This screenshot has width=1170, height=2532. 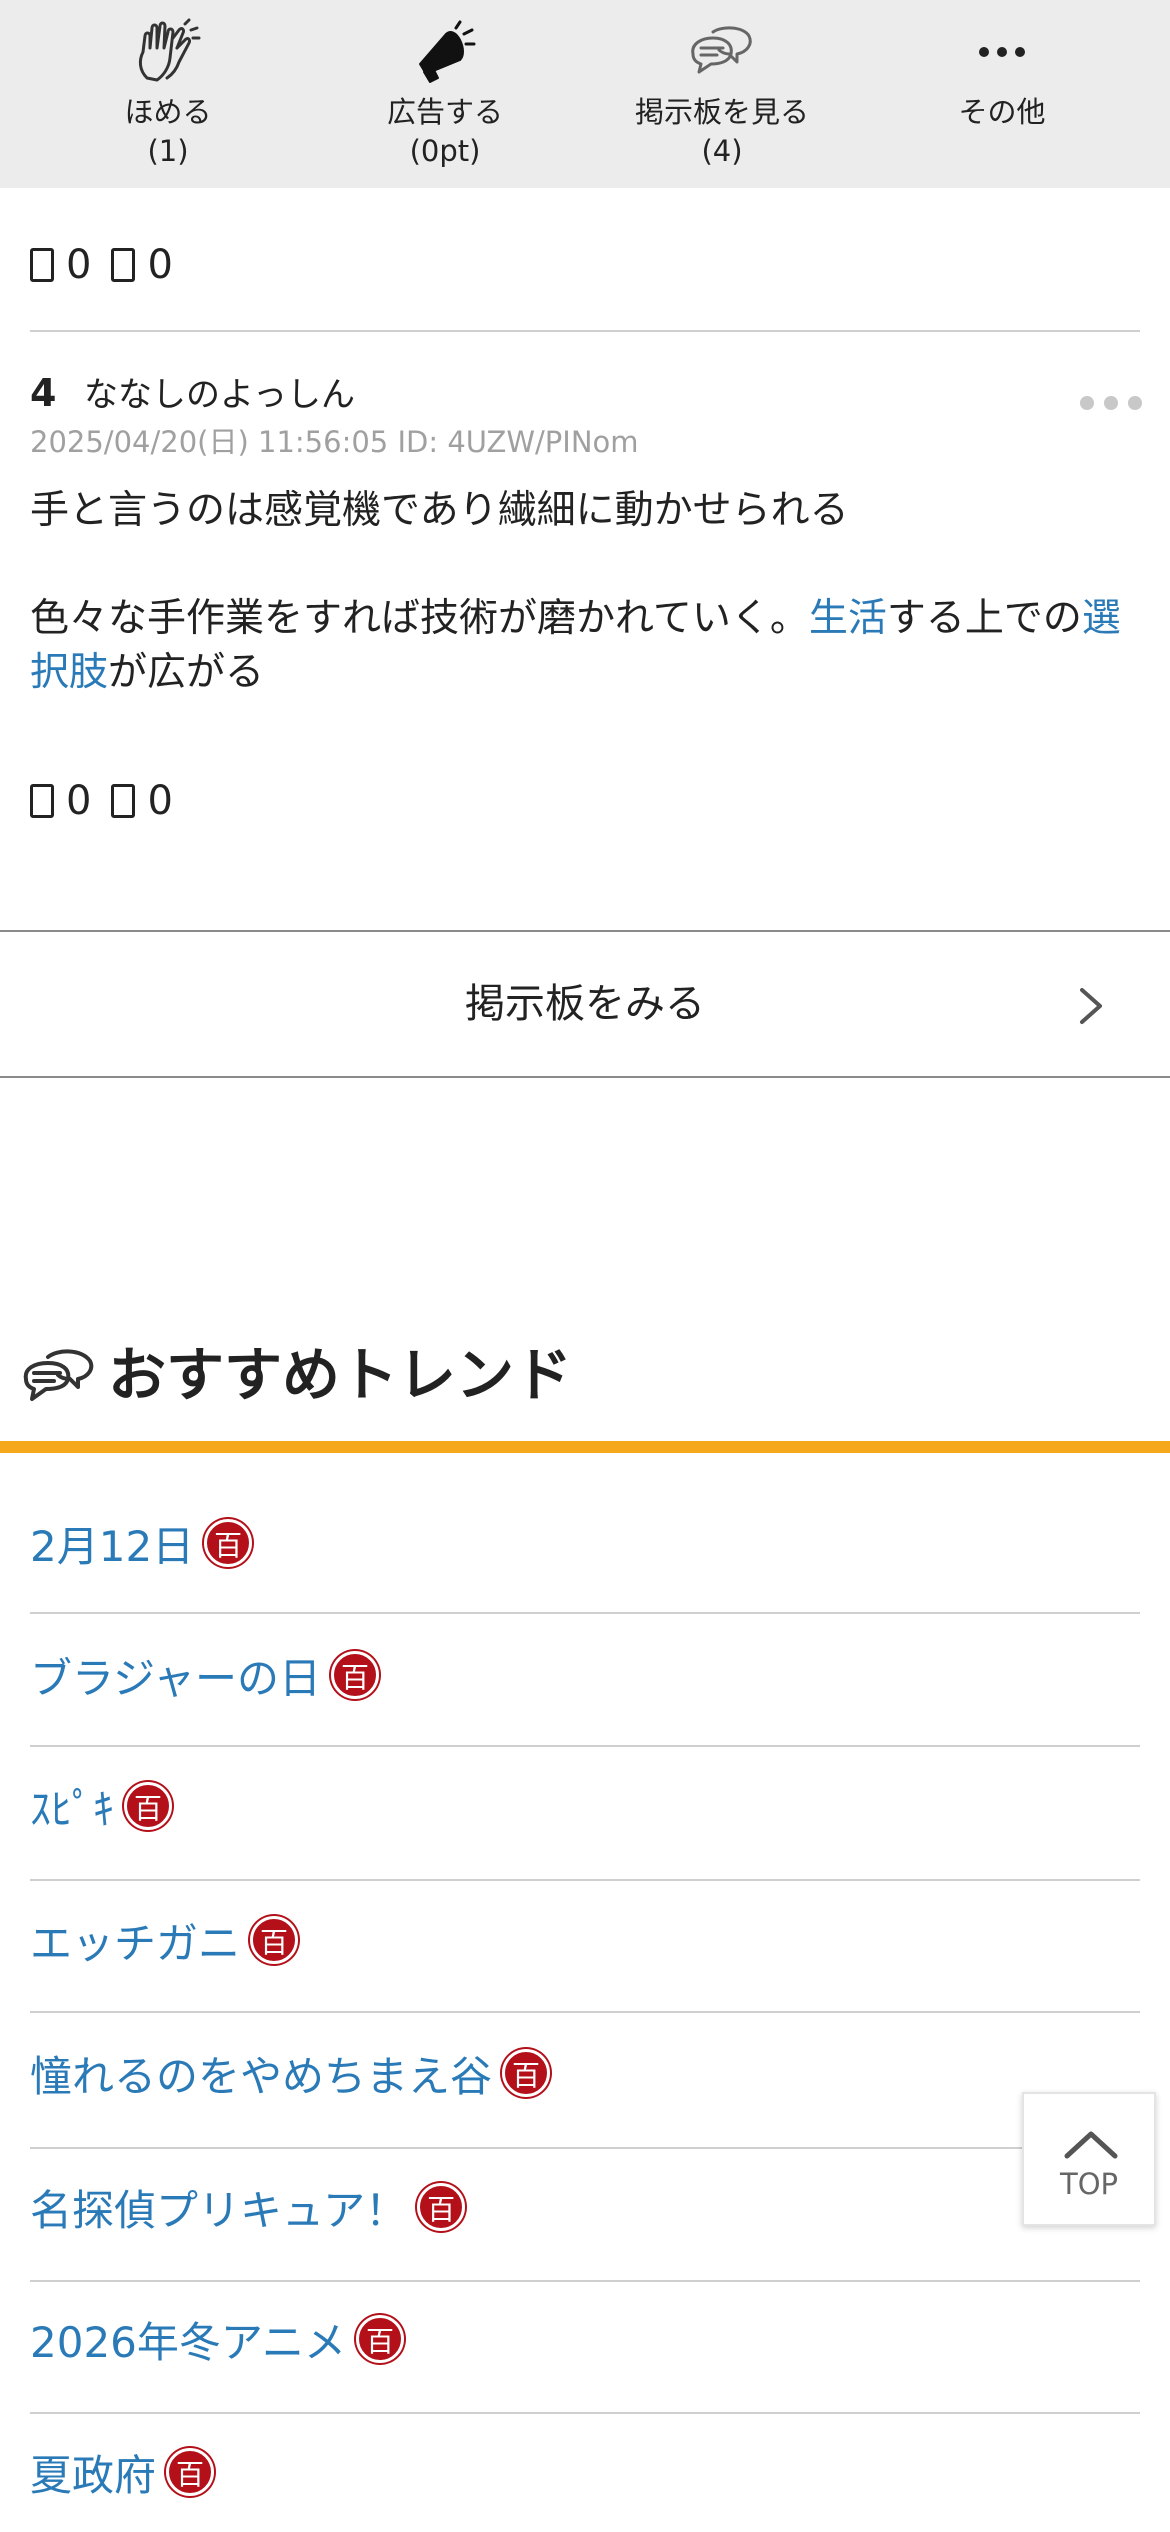 What do you see at coordinates (1091, 1006) in the screenshot?
I see `chevron-right-icon` at bounding box center [1091, 1006].